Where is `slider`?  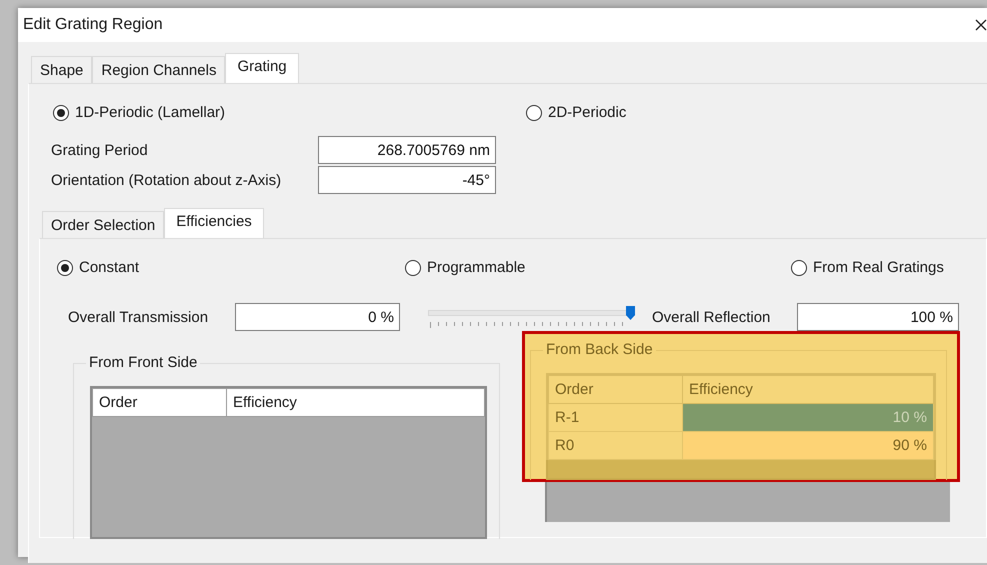
slider is located at coordinates (530, 317).